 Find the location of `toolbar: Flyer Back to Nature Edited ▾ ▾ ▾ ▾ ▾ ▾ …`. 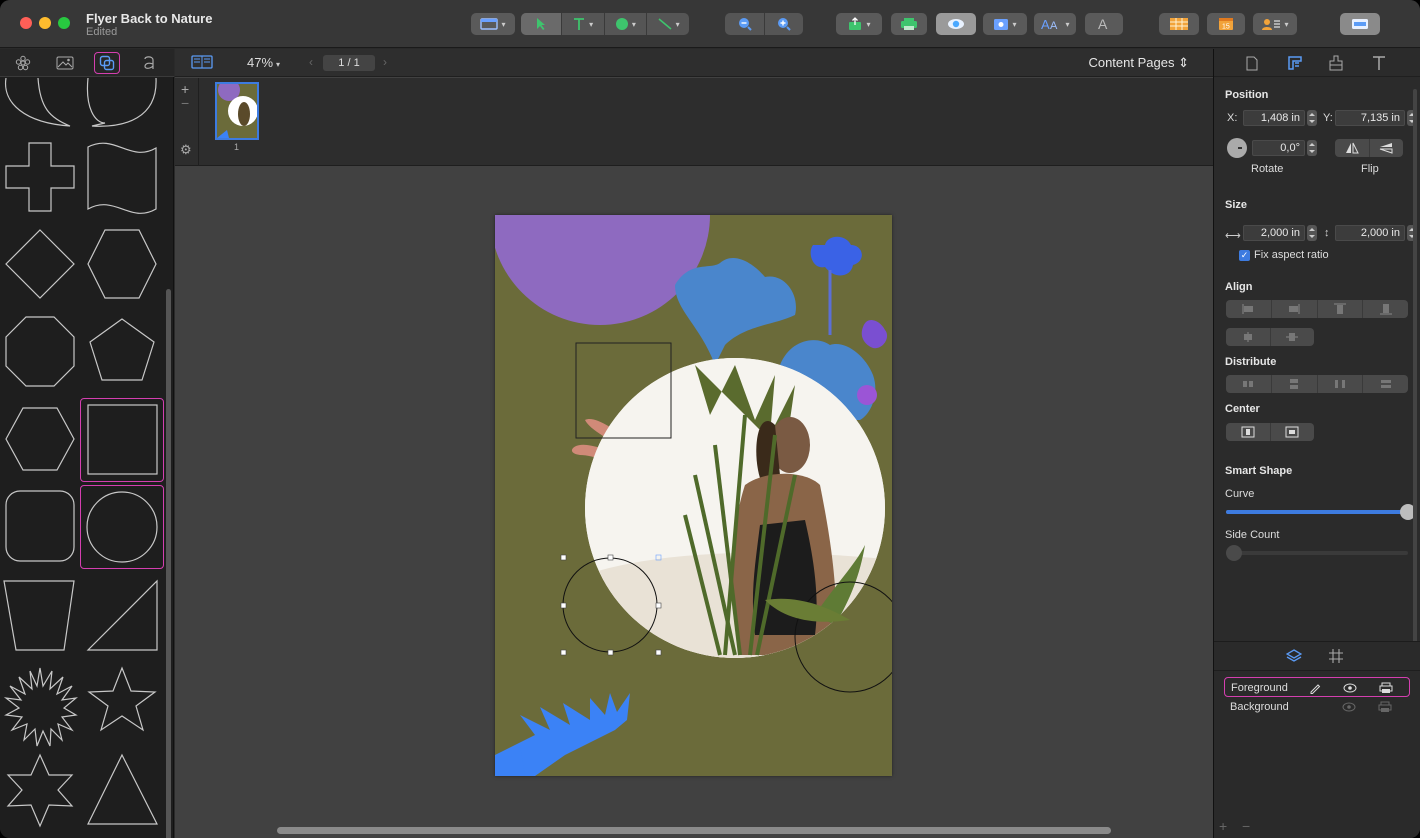

toolbar: Flyer Back to Nature Edited ▾ ▾ ▾ ▾ ▾ ▾ … is located at coordinates (710, 24).